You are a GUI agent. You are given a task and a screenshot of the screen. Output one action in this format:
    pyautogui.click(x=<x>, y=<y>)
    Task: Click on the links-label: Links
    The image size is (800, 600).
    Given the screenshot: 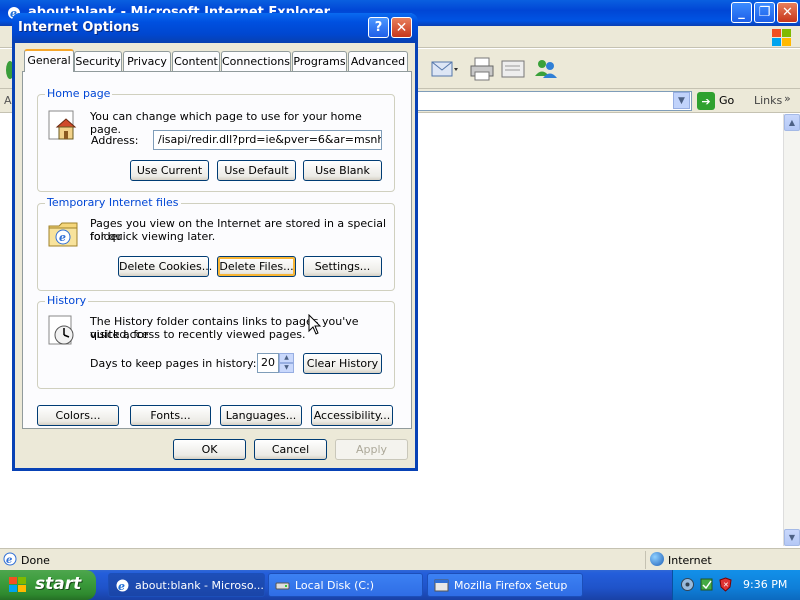 What is the action you would take?
    pyautogui.click(x=768, y=100)
    